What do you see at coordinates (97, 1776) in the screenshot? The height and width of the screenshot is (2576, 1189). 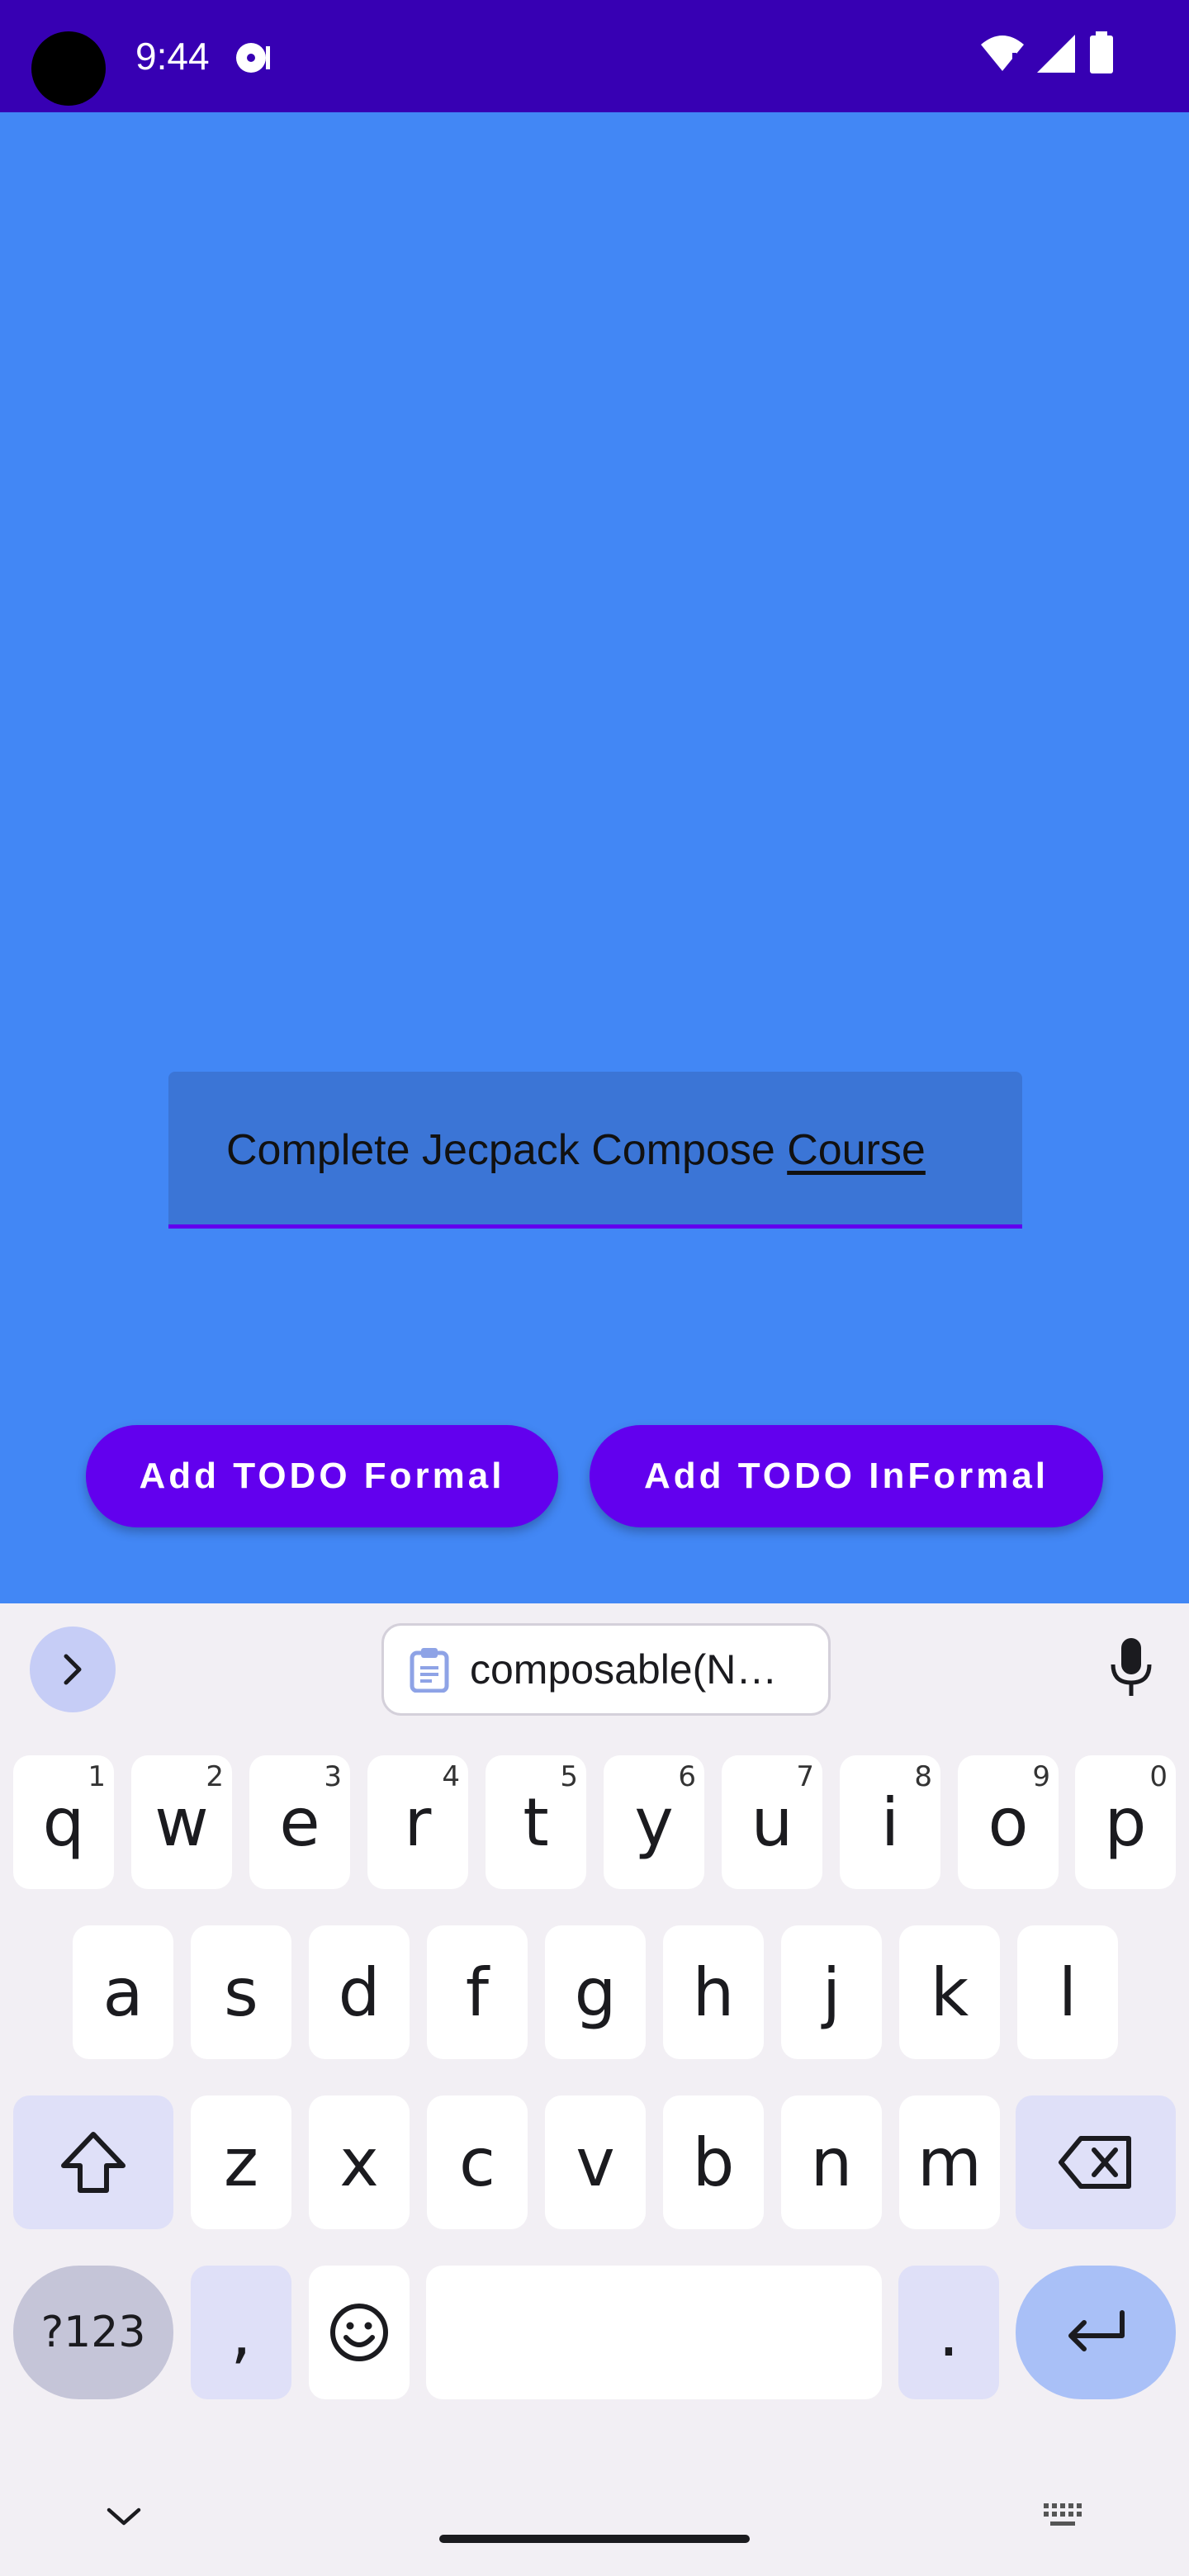 I see `key-hint: 1` at bounding box center [97, 1776].